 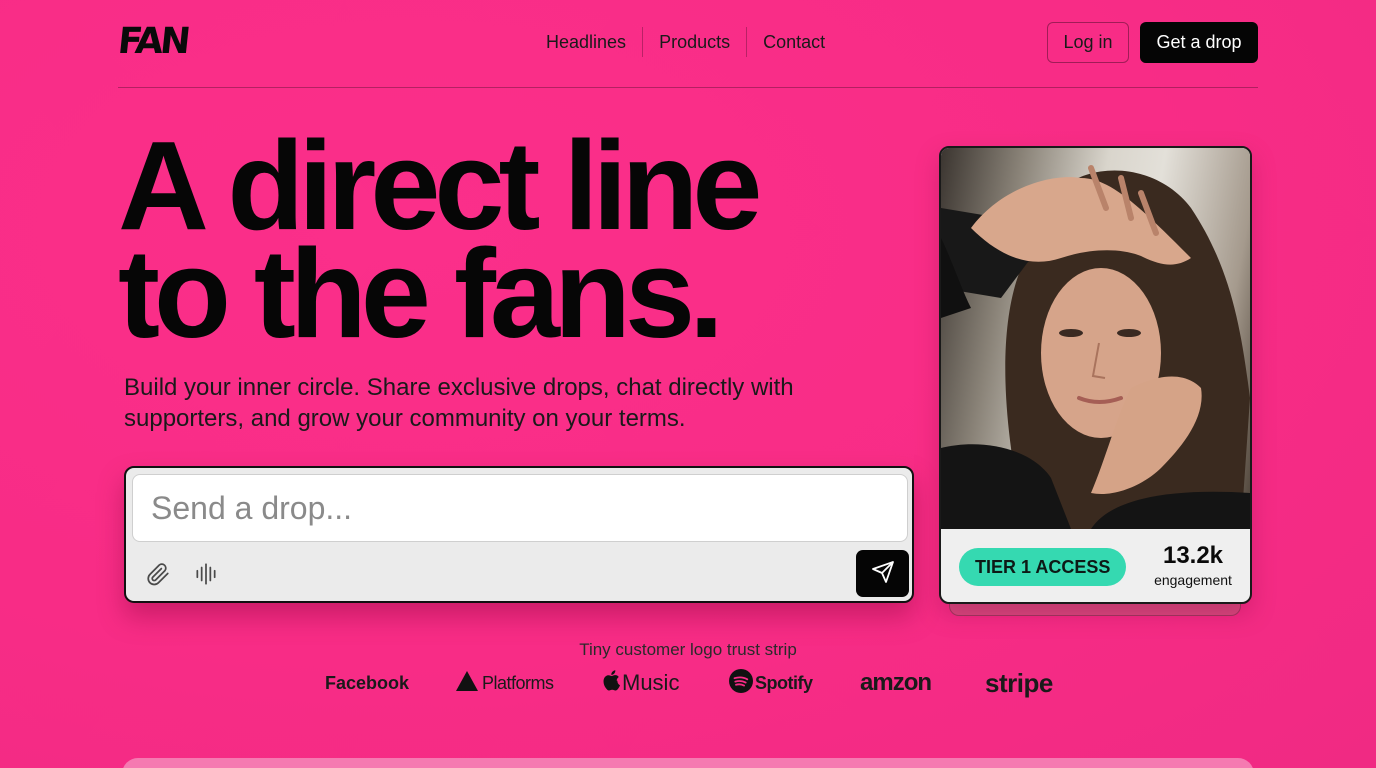 I want to click on tier-access-badge: TIER 1 ACCESS, so click(x=1043, y=567).